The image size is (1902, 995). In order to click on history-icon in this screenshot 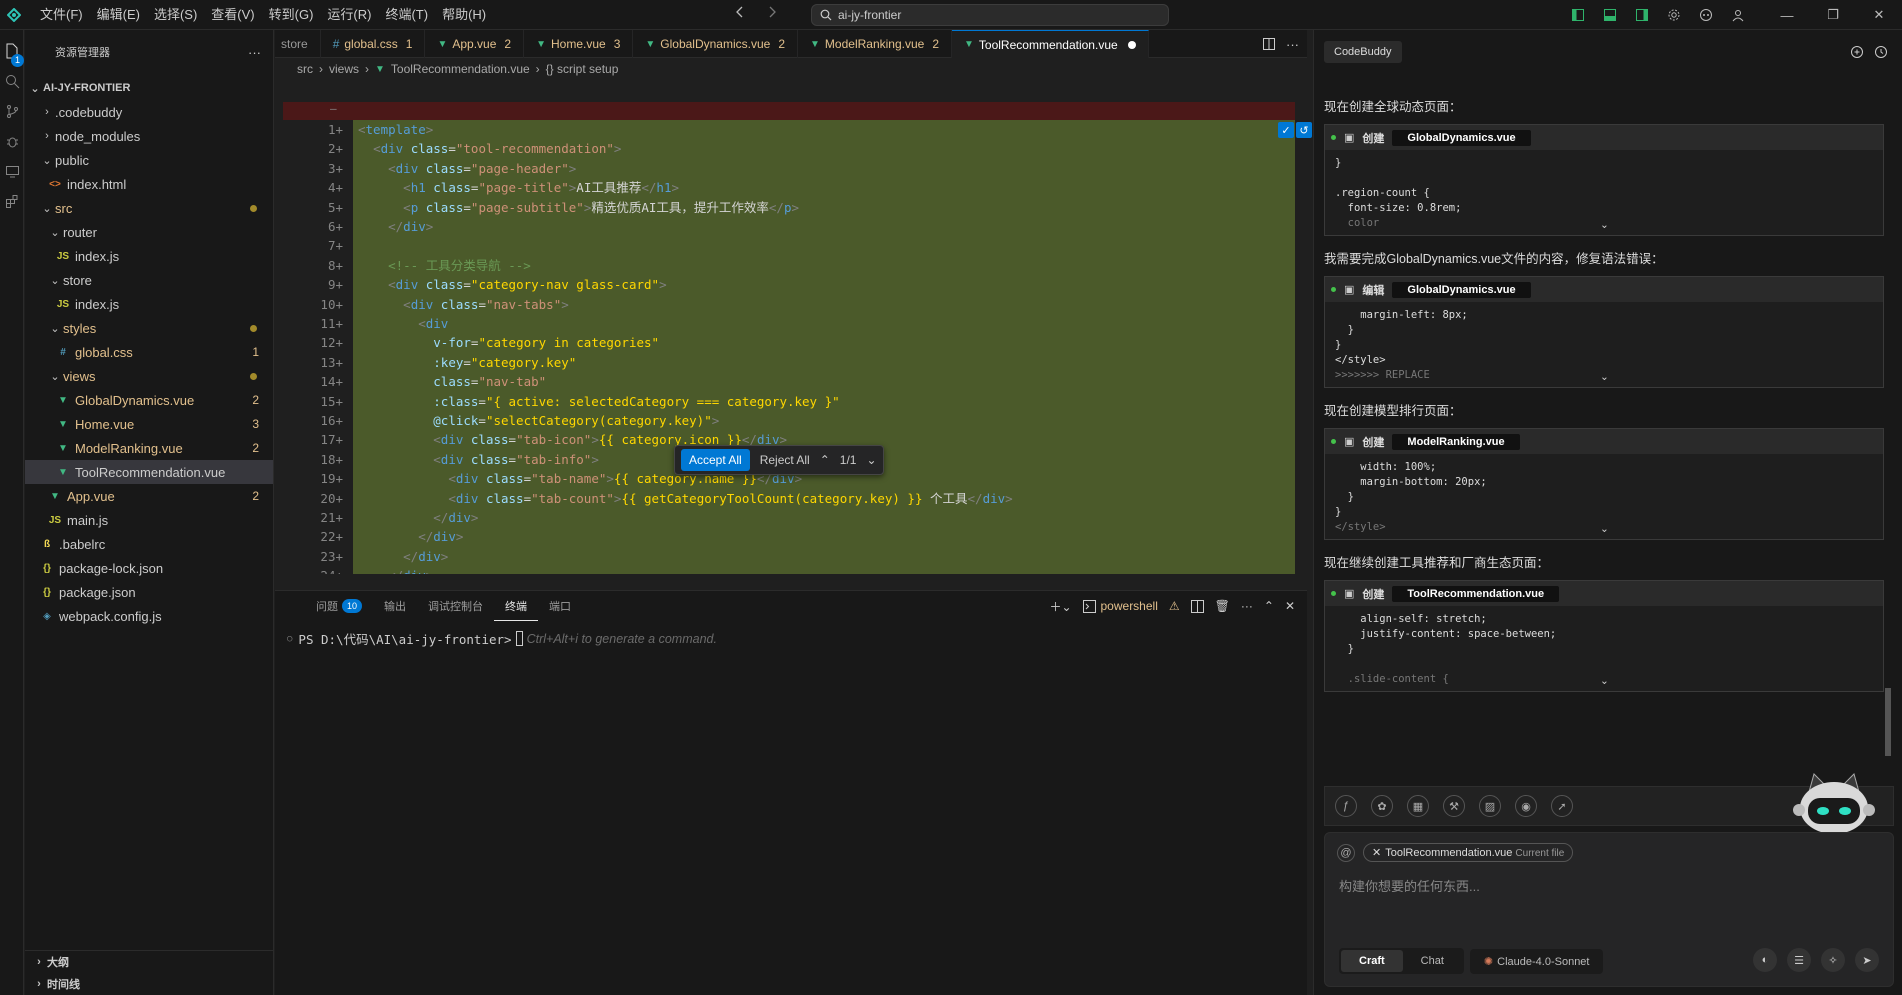, I will do `click(1881, 52)`.